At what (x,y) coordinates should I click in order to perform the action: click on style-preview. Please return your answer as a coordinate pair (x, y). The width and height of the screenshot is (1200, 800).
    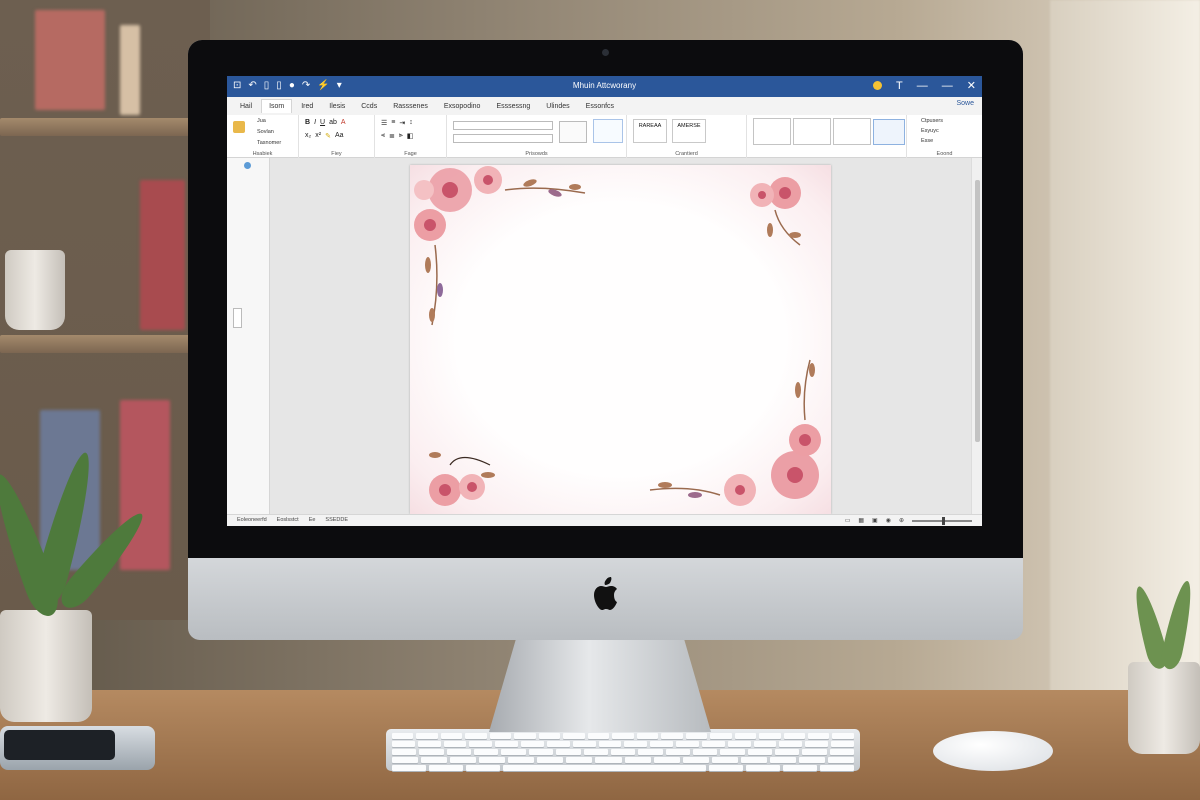
    Looking at the image, I should click on (573, 132).